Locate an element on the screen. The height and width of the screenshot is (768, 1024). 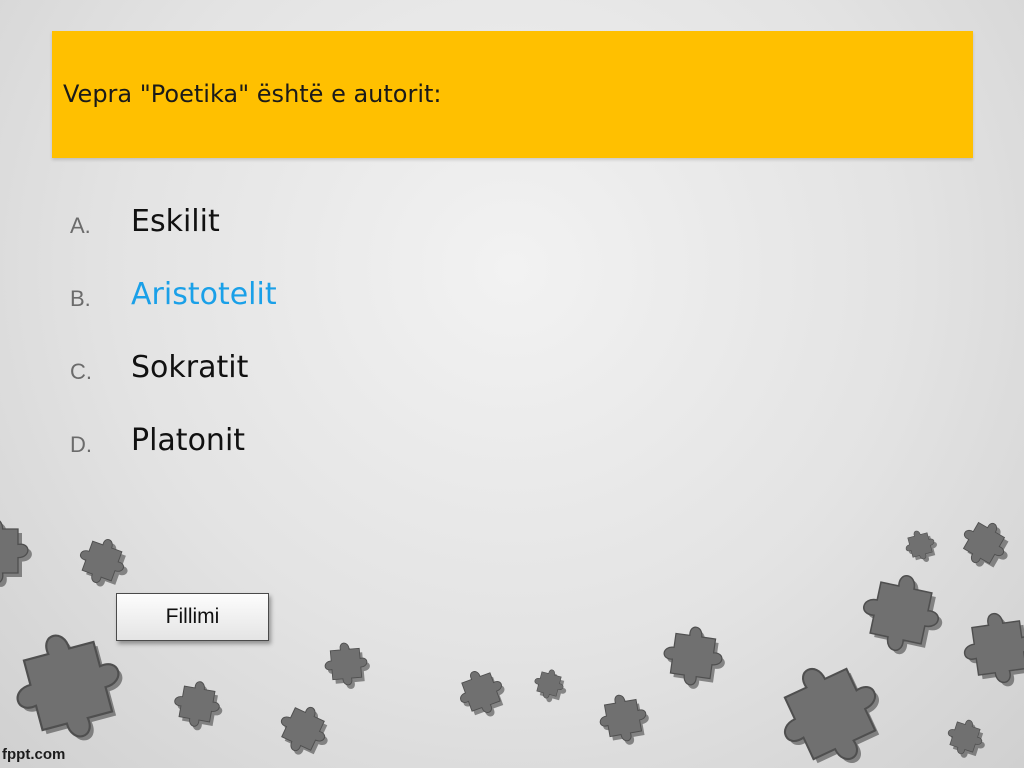
answer-text: Aristotelit is located at coordinates (204, 294).